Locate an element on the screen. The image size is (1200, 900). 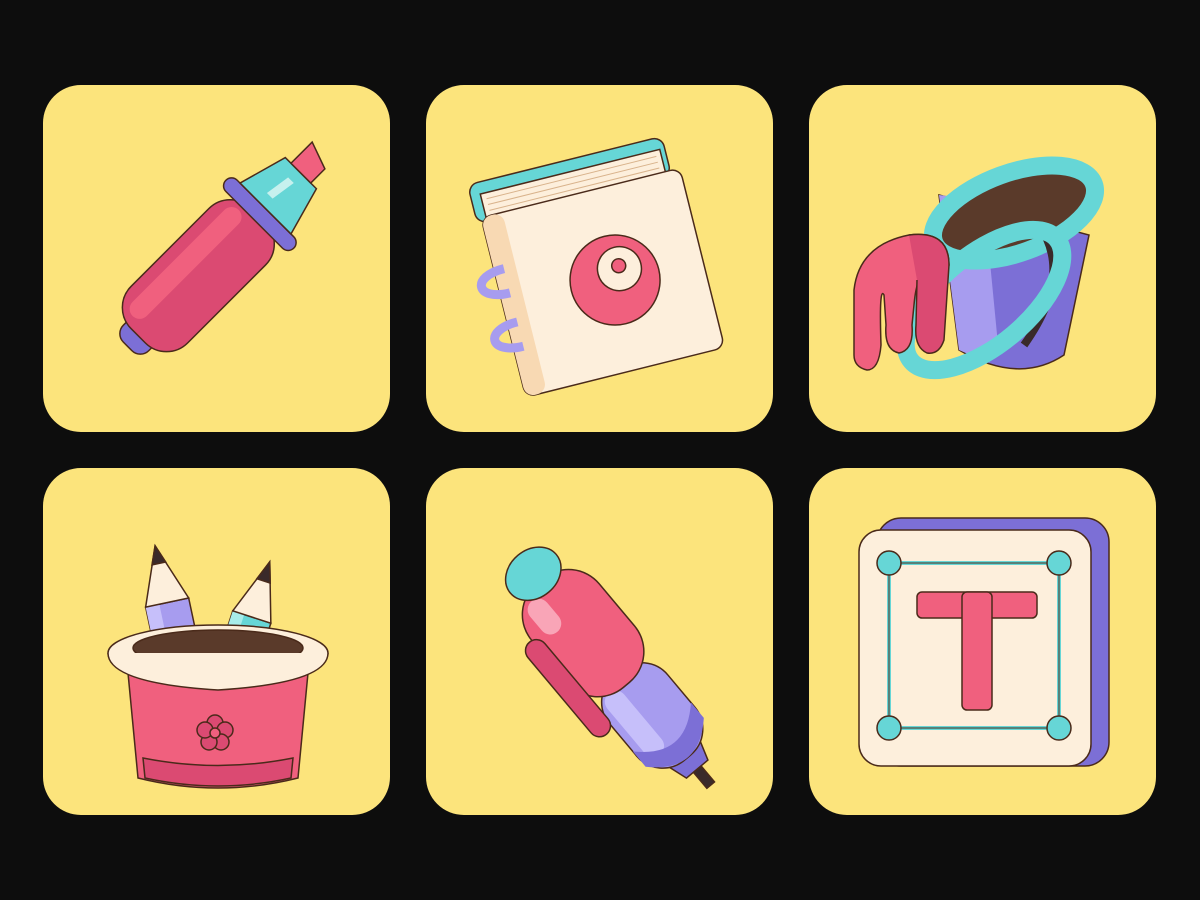
tile-text-tool is located at coordinates (982, 641).